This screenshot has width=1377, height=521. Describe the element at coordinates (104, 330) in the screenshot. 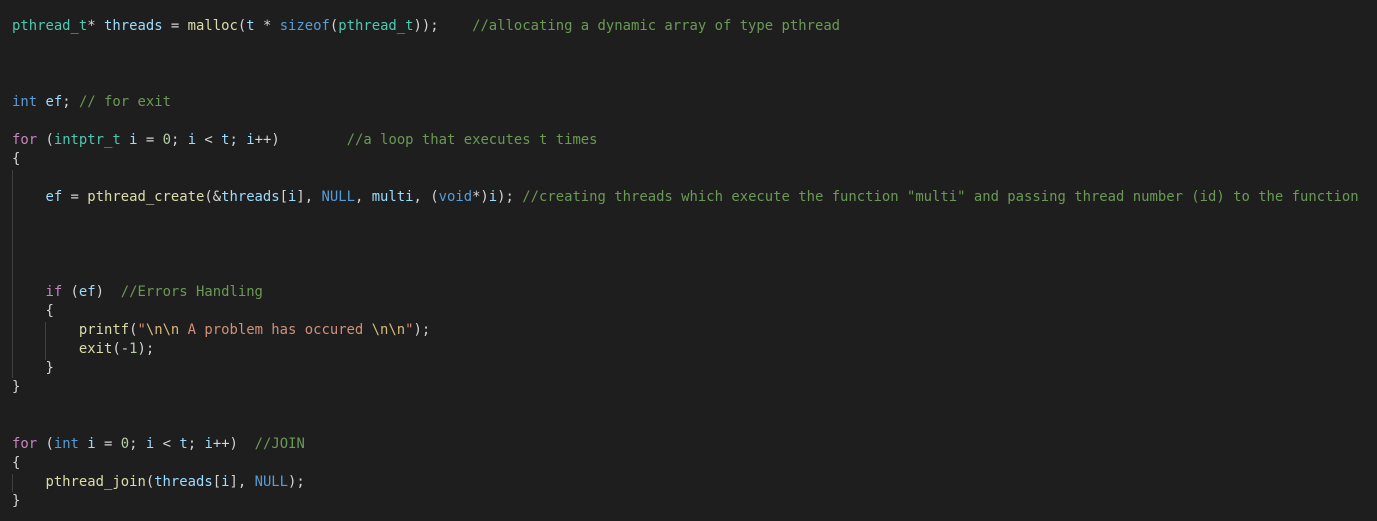

I see `code-token: printf` at that location.